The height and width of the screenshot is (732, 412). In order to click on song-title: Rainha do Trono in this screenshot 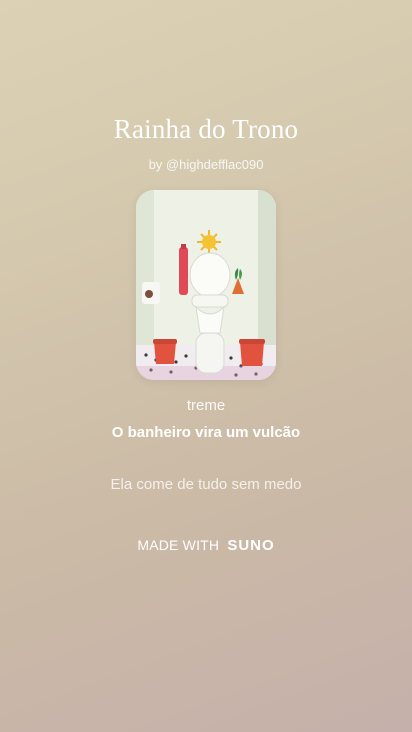, I will do `click(206, 129)`.